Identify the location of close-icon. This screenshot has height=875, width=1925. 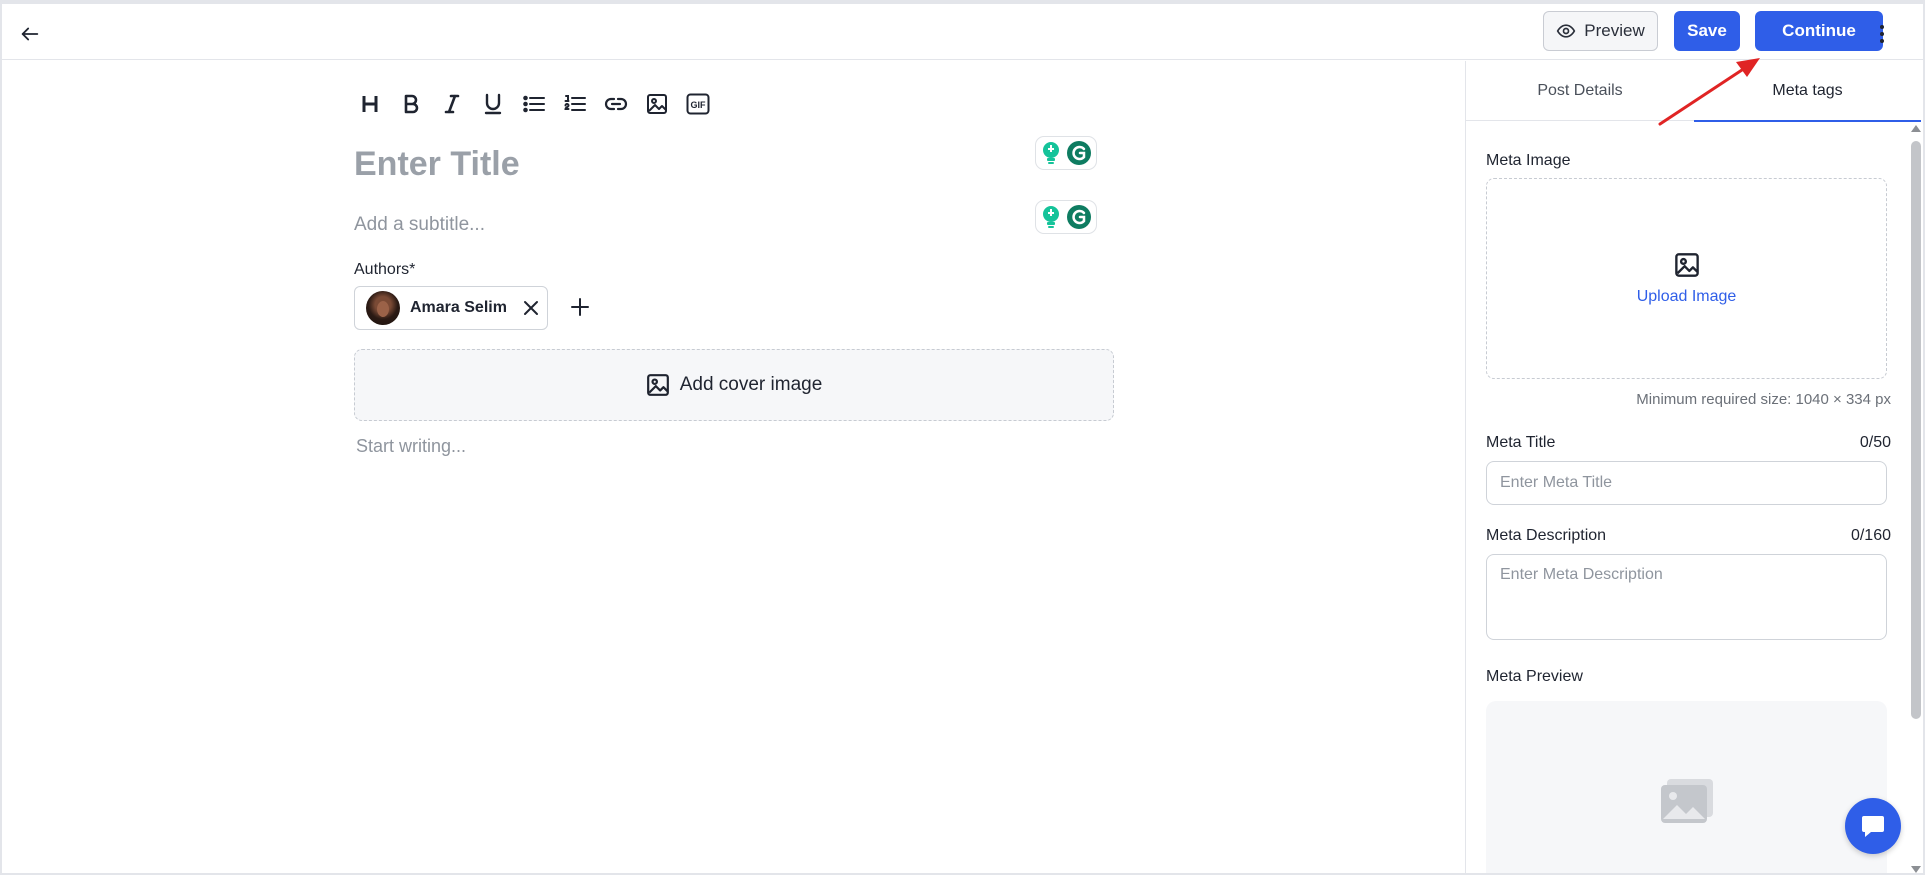
(530, 308).